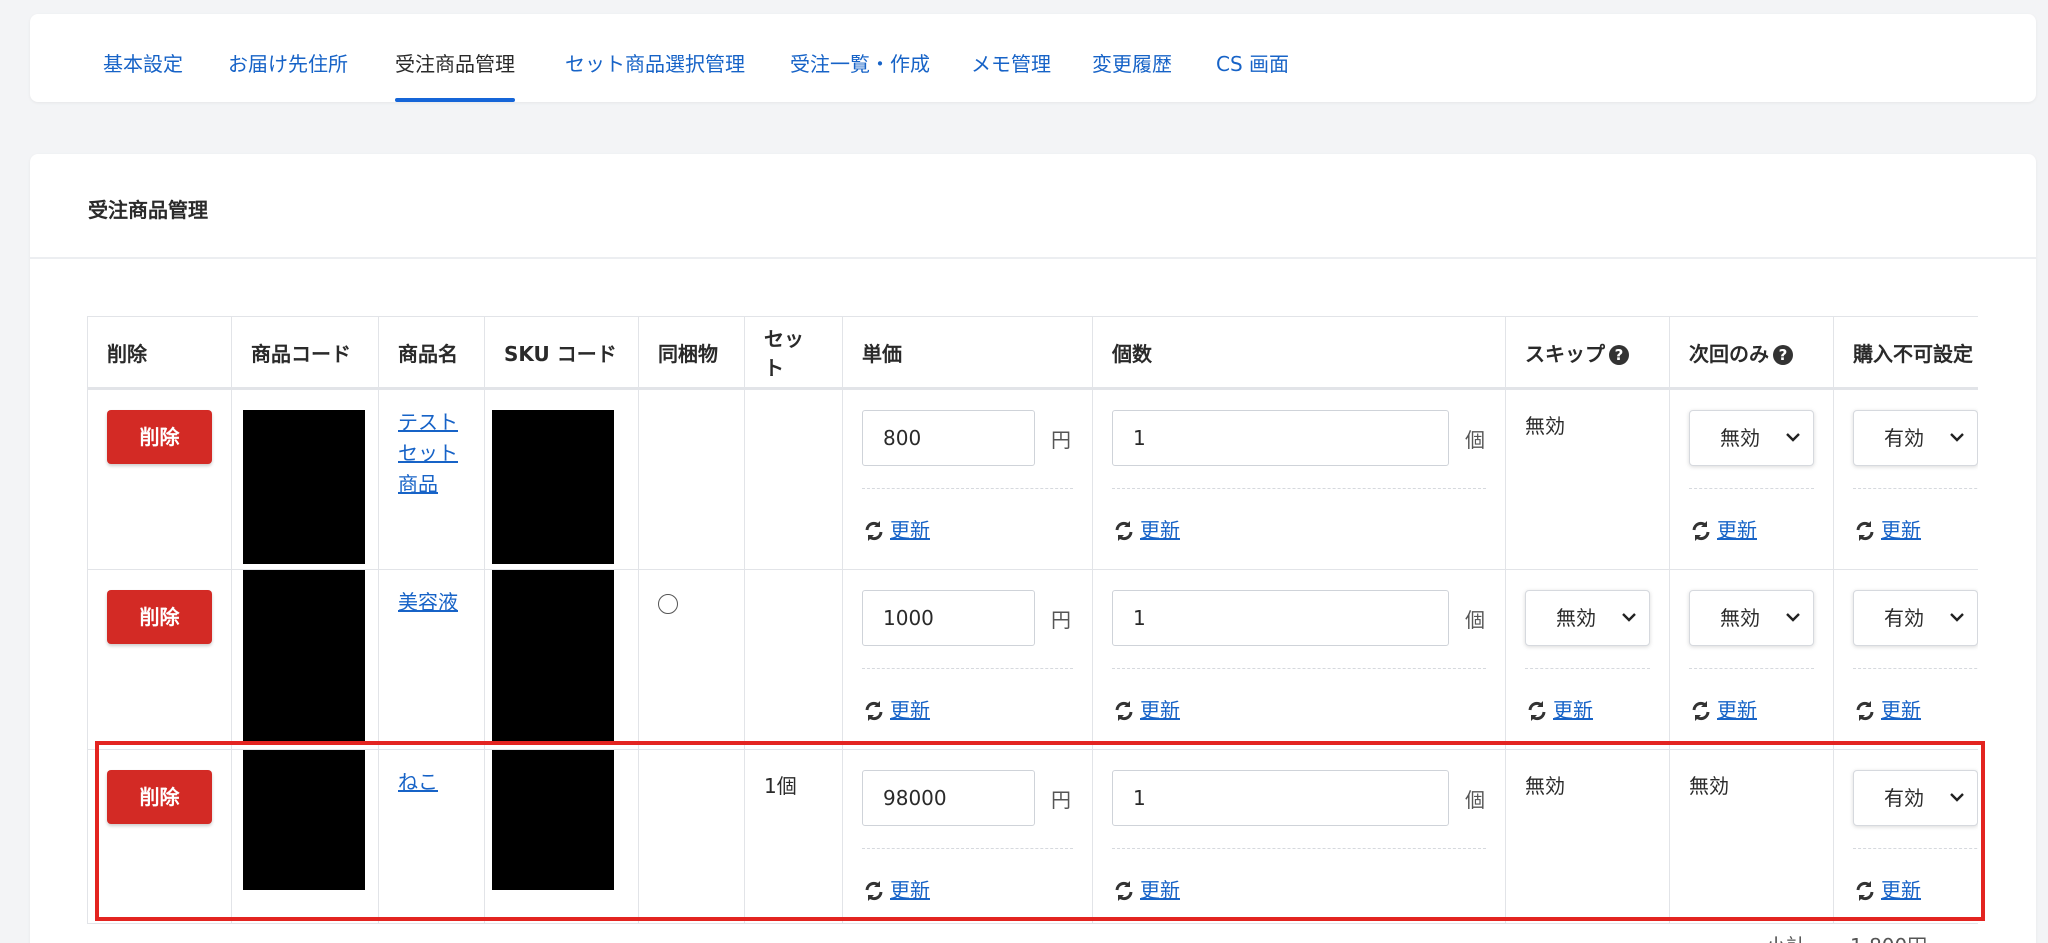  Describe the element at coordinates (561, 352) in the screenshot. I see `col-sku-code: SKU コード` at that location.